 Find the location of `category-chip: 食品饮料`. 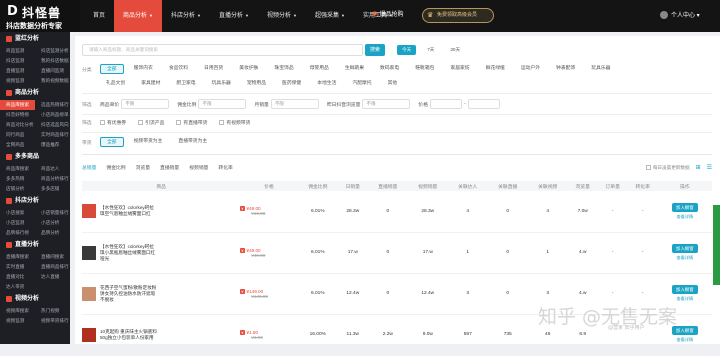

category-chip: 食品饮料 is located at coordinates (178, 69).